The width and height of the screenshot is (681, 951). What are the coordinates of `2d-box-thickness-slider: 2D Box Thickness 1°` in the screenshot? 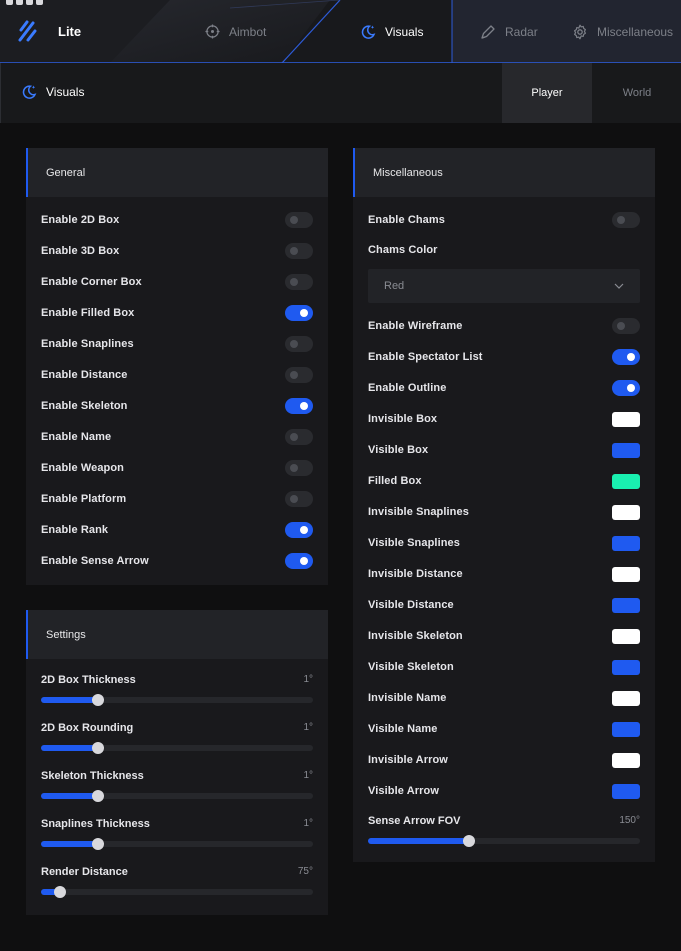 It's located at (177, 694).